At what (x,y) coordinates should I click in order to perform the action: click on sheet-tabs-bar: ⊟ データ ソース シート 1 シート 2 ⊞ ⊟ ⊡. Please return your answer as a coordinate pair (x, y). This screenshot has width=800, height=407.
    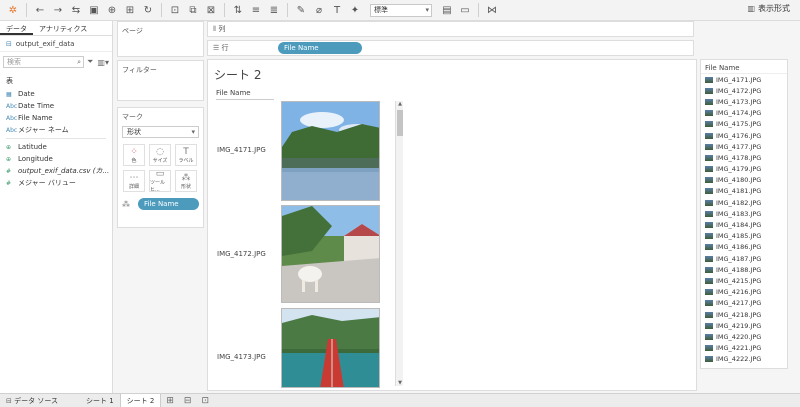
    Looking at the image, I should click on (400, 400).